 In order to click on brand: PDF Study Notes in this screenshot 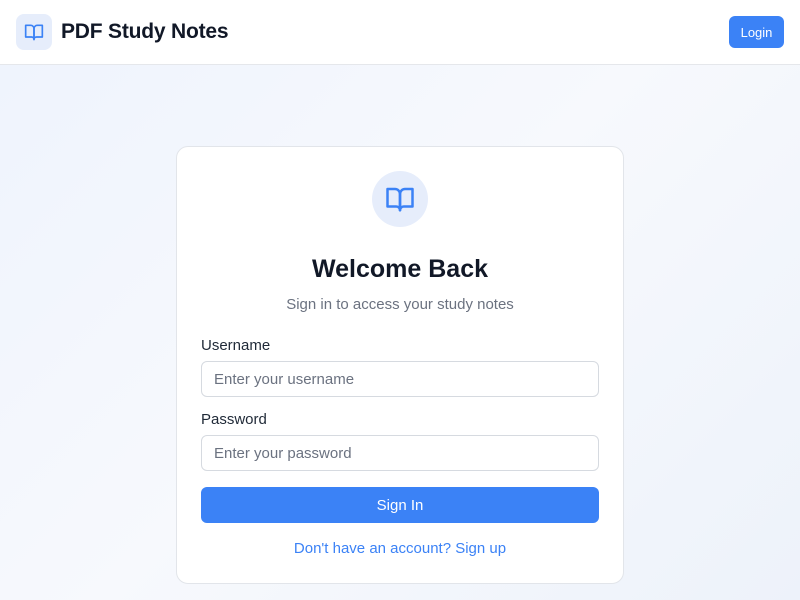, I will do `click(122, 32)`.